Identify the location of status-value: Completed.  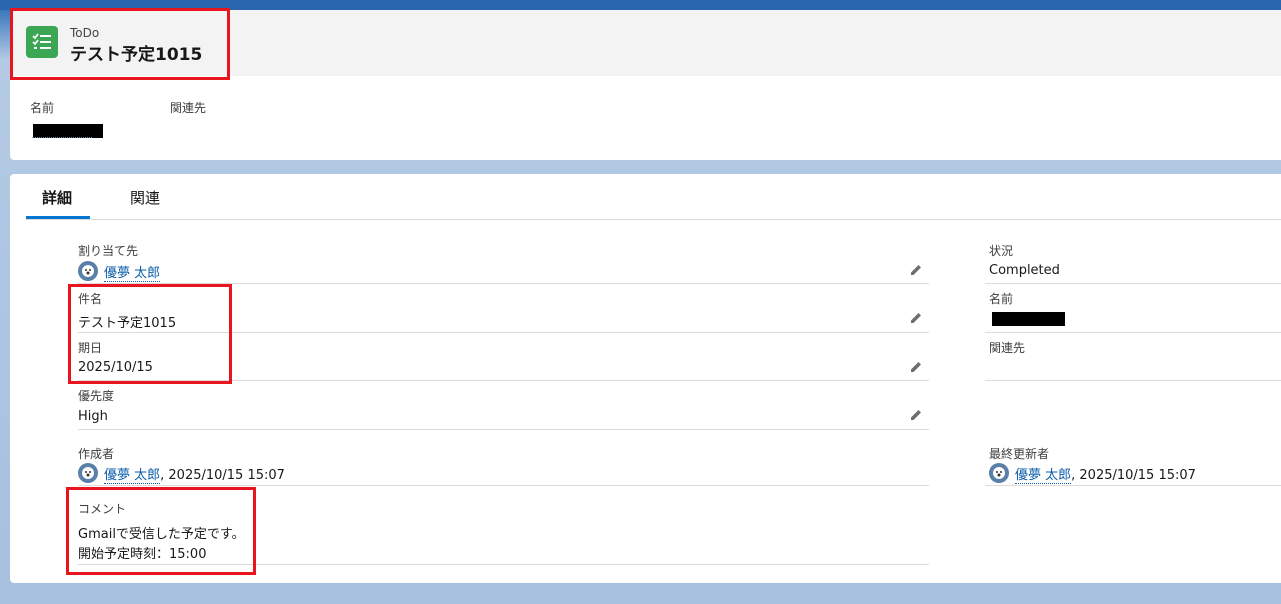
(1024, 270).